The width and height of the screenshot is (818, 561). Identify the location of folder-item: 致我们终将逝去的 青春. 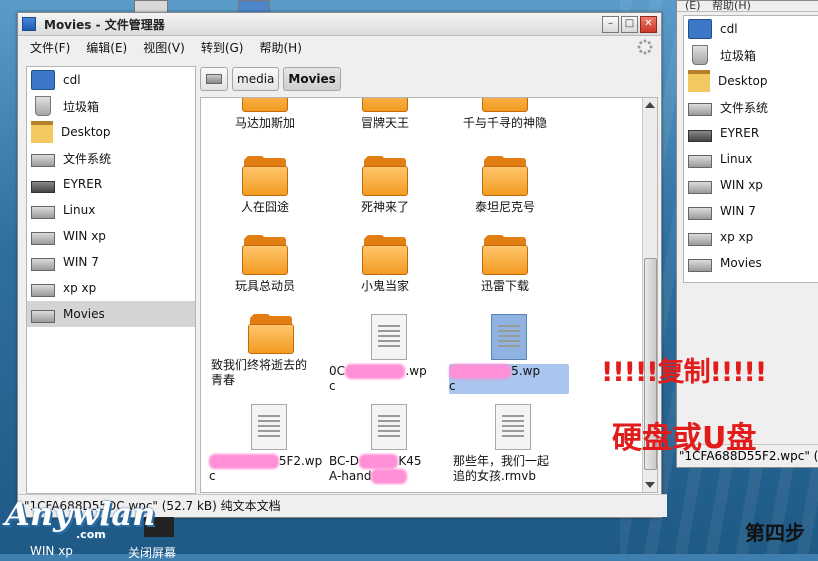
(271, 351).